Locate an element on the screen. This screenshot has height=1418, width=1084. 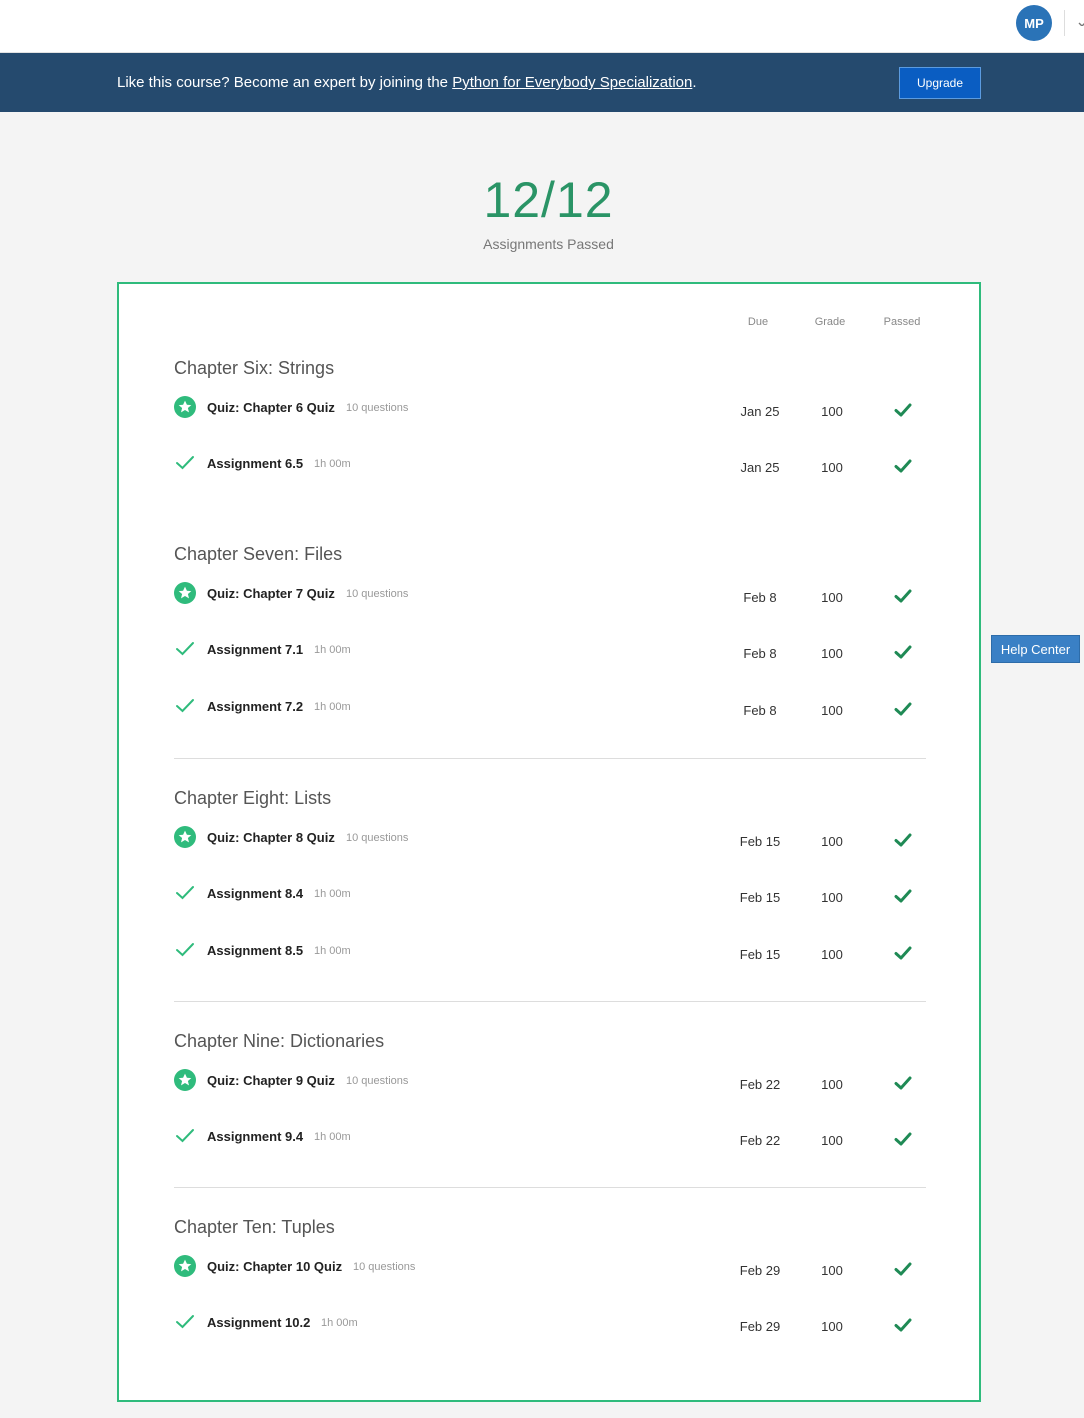
assignment-row: Assignment 9.4 1h 00m Feb 22 100 is located at coordinates (550, 1139).